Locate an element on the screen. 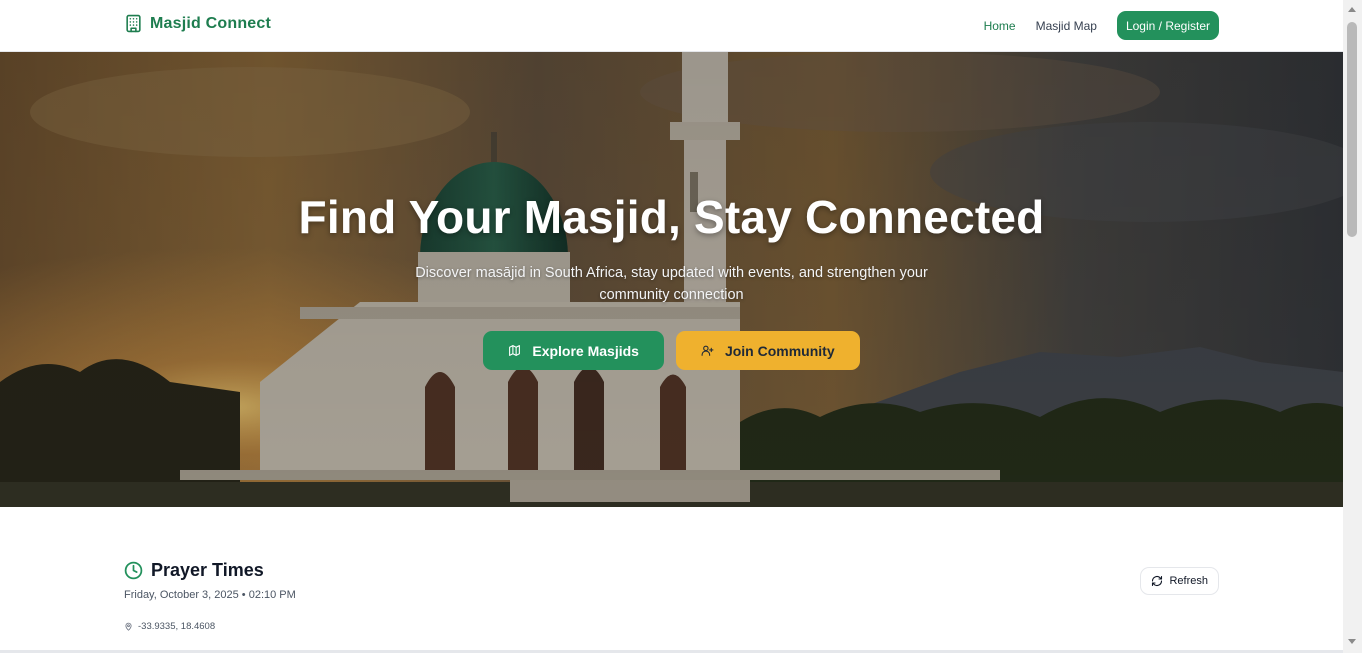 Image resolution: width=1362 pixels, height=653 pixels. login-register-button: Login / Register is located at coordinates (1167, 25).